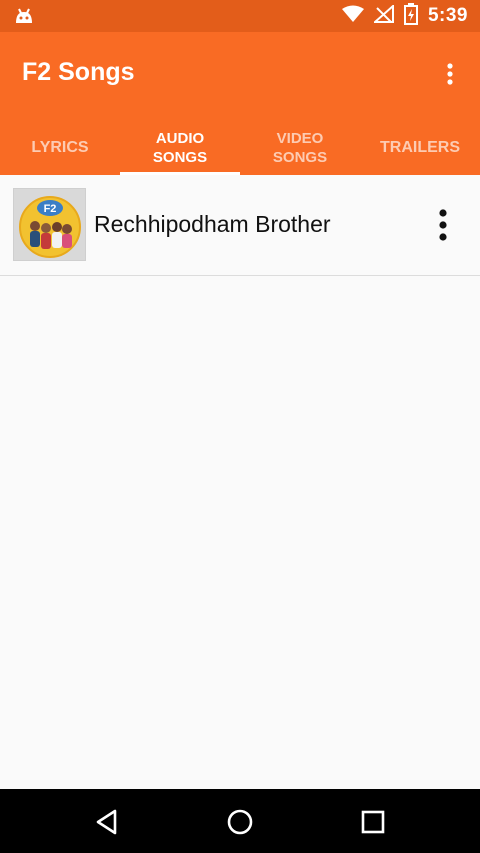 This screenshot has width=480, height=853. I want to click on status-time: 5:39, so click(447, 15).